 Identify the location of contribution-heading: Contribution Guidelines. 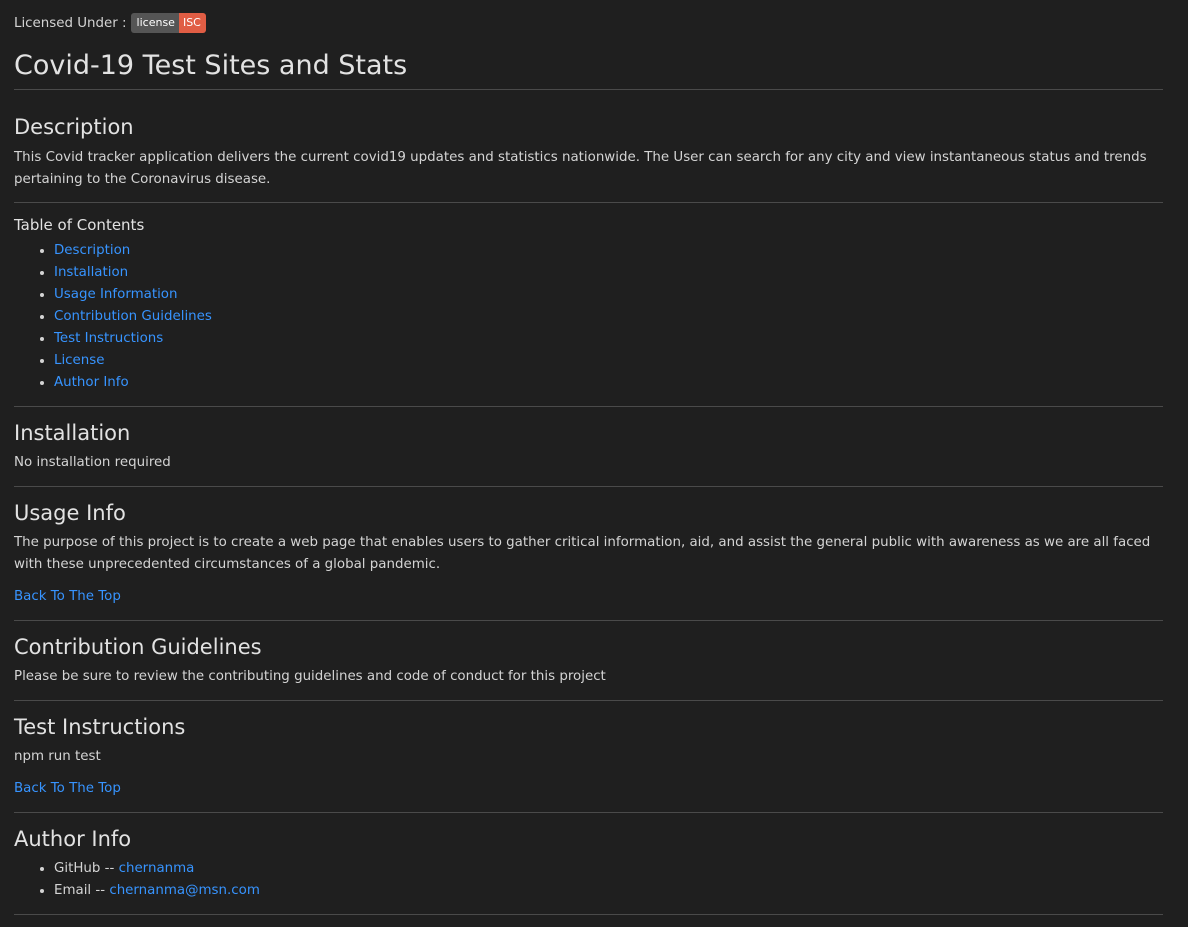
(138, 647).